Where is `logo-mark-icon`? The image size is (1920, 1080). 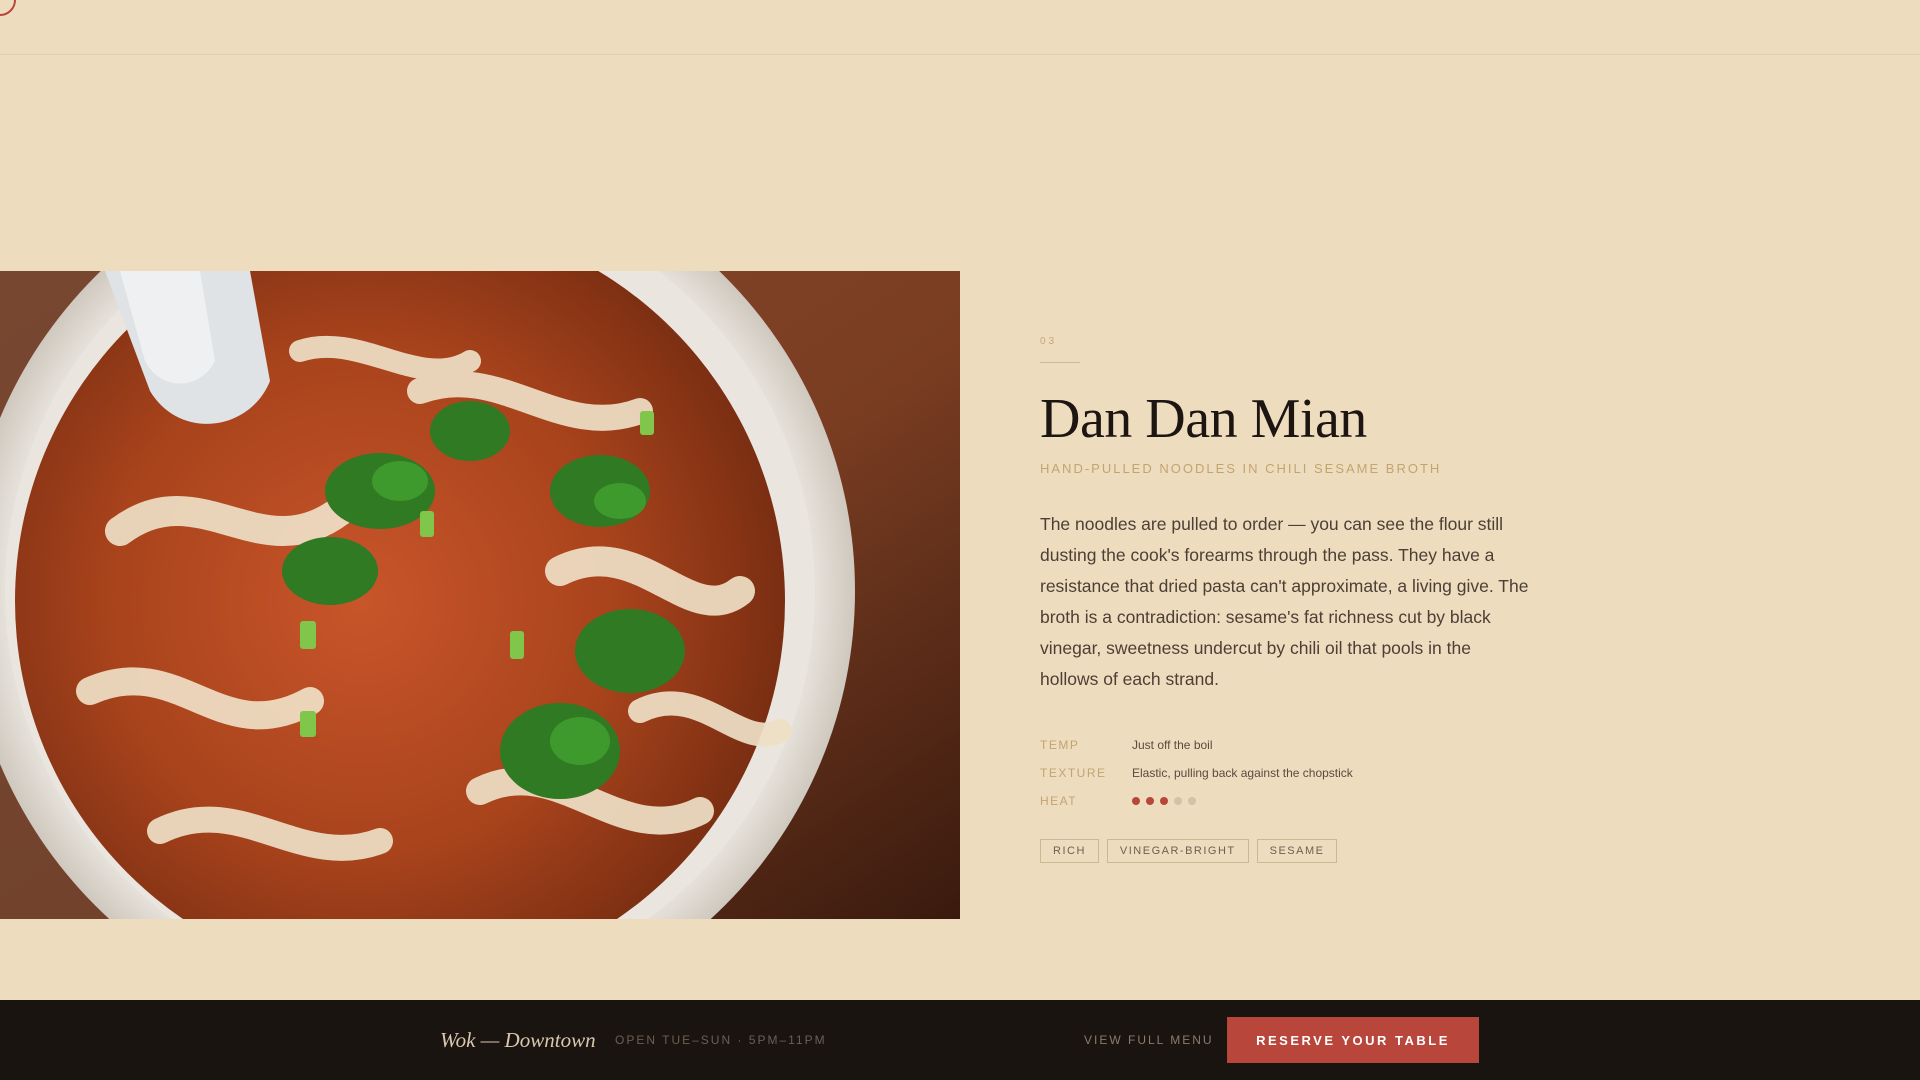
logo-mark-icon is located at coordinates (8, 8).